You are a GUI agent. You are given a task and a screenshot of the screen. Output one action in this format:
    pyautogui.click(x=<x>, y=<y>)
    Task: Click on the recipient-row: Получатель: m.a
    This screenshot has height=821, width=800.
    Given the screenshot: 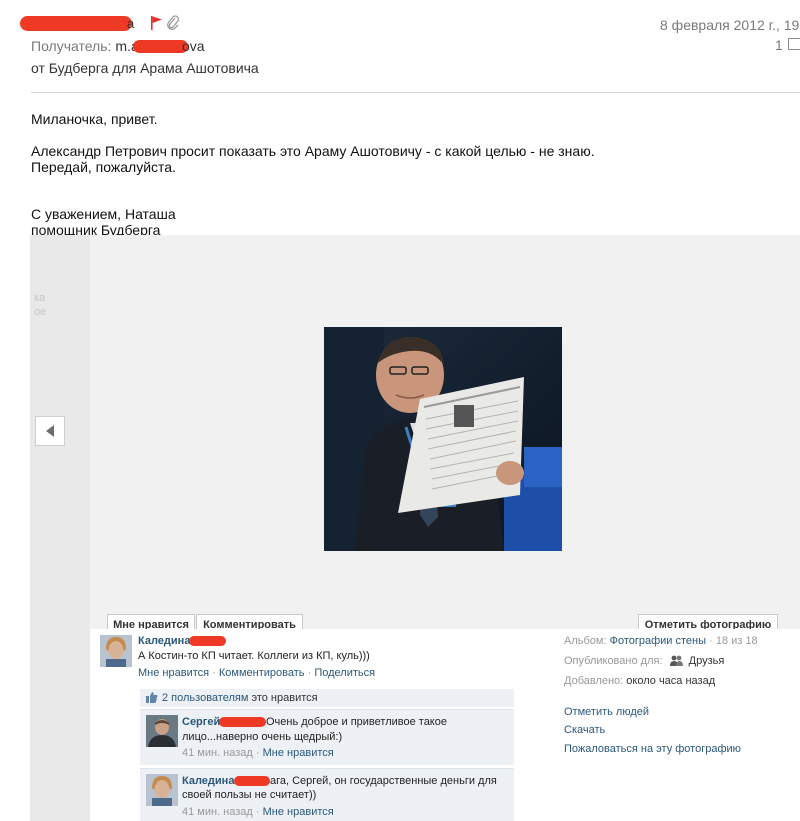 What is the action you would take?
    pyautogui.click(x=85, y=46)
    